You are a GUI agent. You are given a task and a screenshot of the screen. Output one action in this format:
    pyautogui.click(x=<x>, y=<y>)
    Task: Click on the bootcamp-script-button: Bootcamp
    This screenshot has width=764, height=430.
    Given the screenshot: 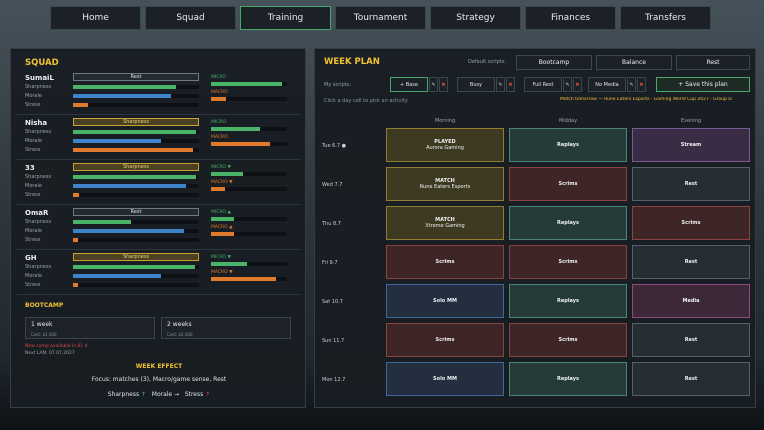 What is the action you would take?
    pyautogui.click(x=554, y=62)
    